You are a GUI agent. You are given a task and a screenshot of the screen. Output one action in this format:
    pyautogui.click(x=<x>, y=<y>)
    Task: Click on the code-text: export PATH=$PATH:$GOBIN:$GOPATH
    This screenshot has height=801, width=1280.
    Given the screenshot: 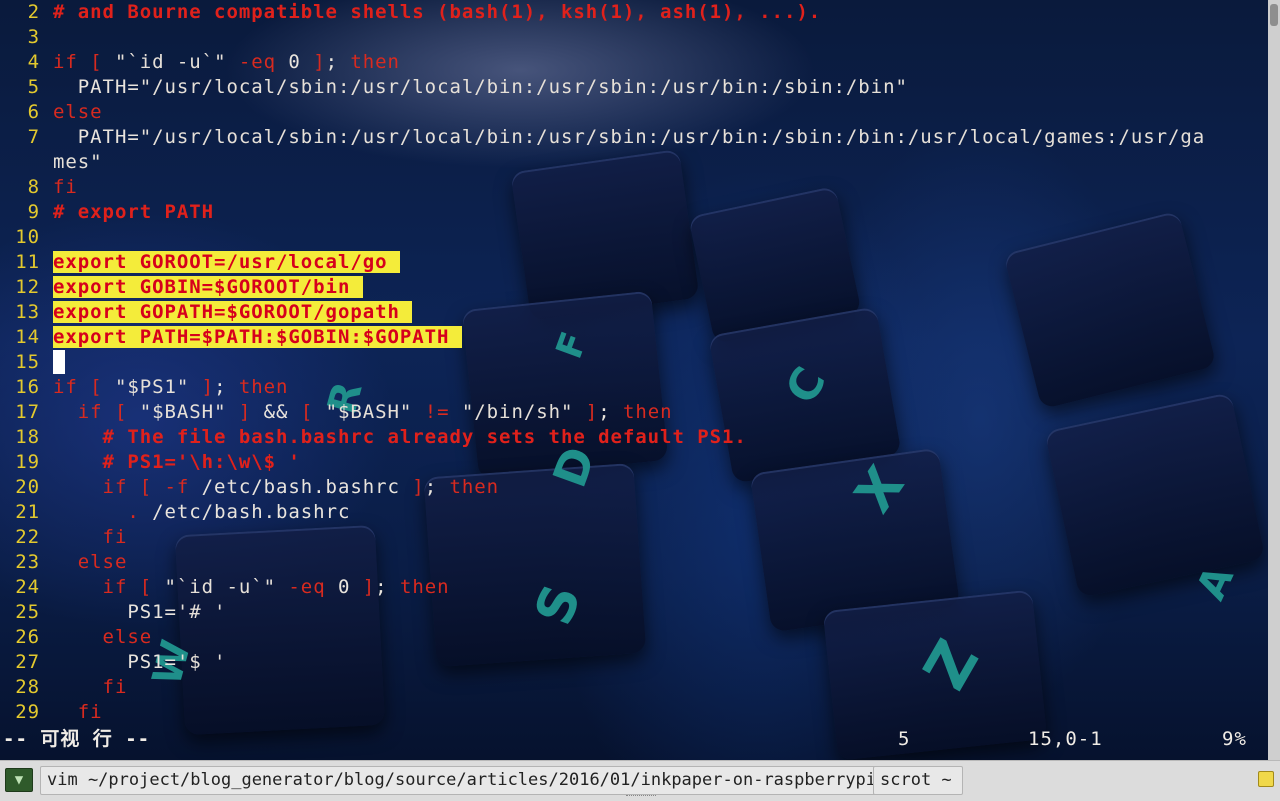 What is the action you would take?
    pyautogui.click(x=257, y=337)
    